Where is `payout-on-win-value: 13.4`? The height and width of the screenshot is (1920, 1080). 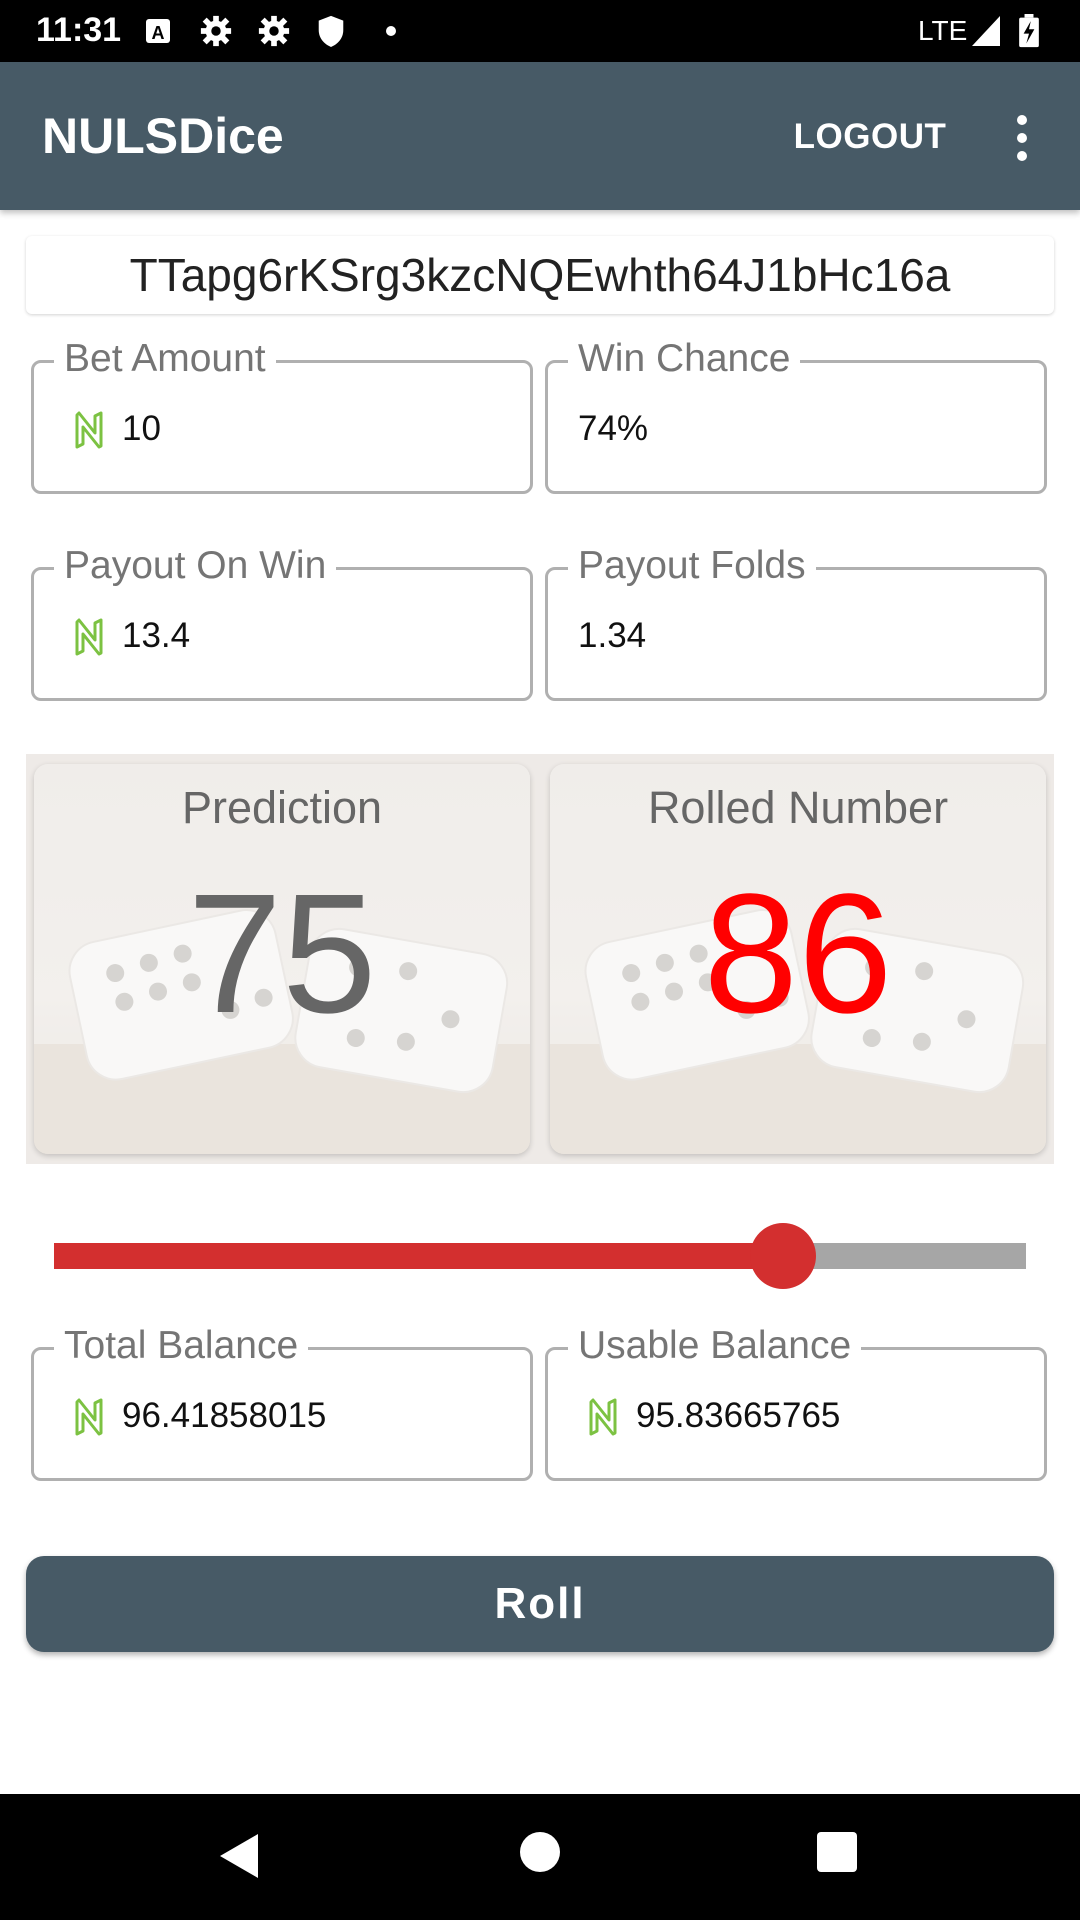
payout-on-win-value: 13.4 is located at coordinates (156, 635).